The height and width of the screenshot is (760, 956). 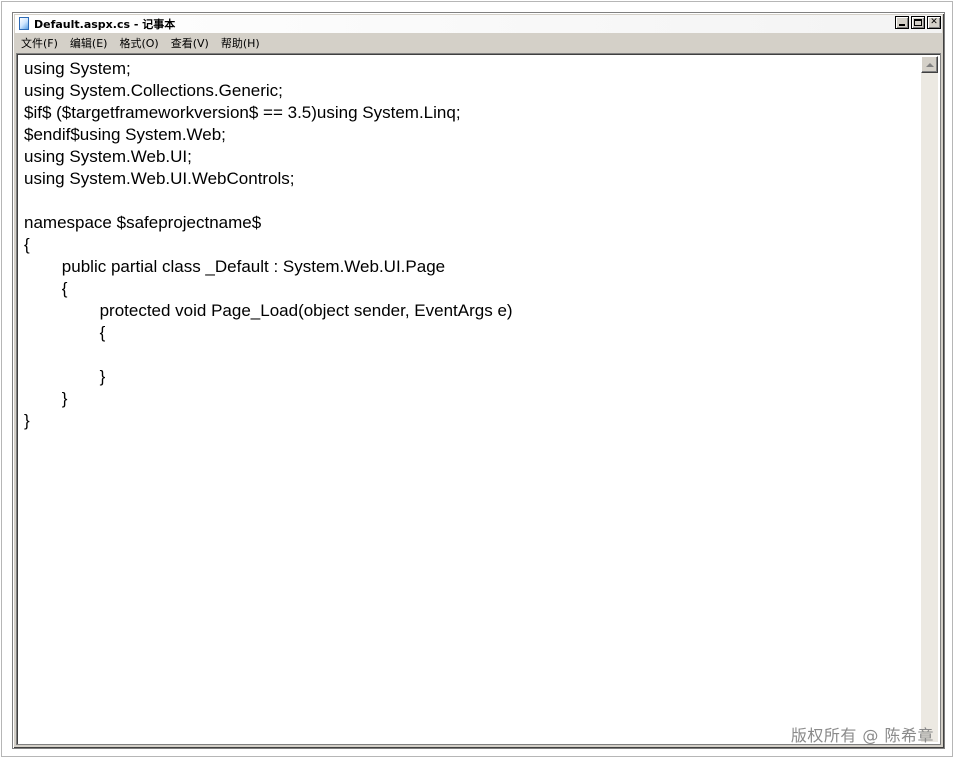 What do you see at coordinates (929, 399) in the screenshot?
I see `vertical-scrollbar` at bounding box center [929, 399].